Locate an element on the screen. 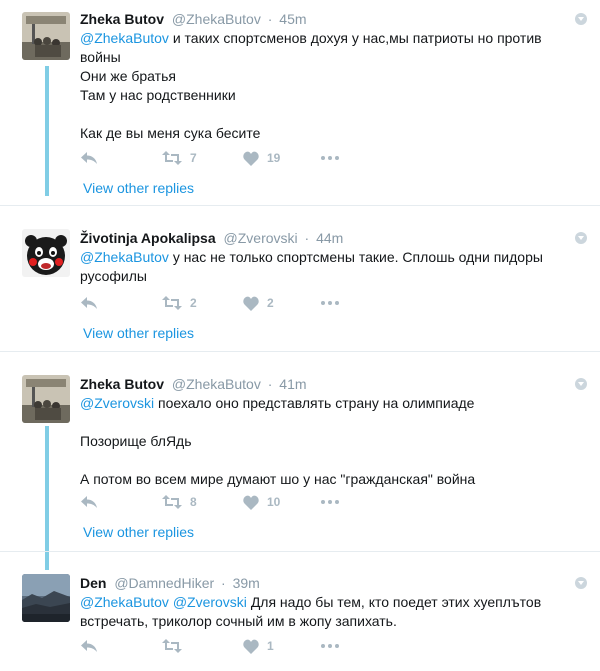 This screenshot has height=671, width=600. like-count: 19 is located at coordinates (274, 158).